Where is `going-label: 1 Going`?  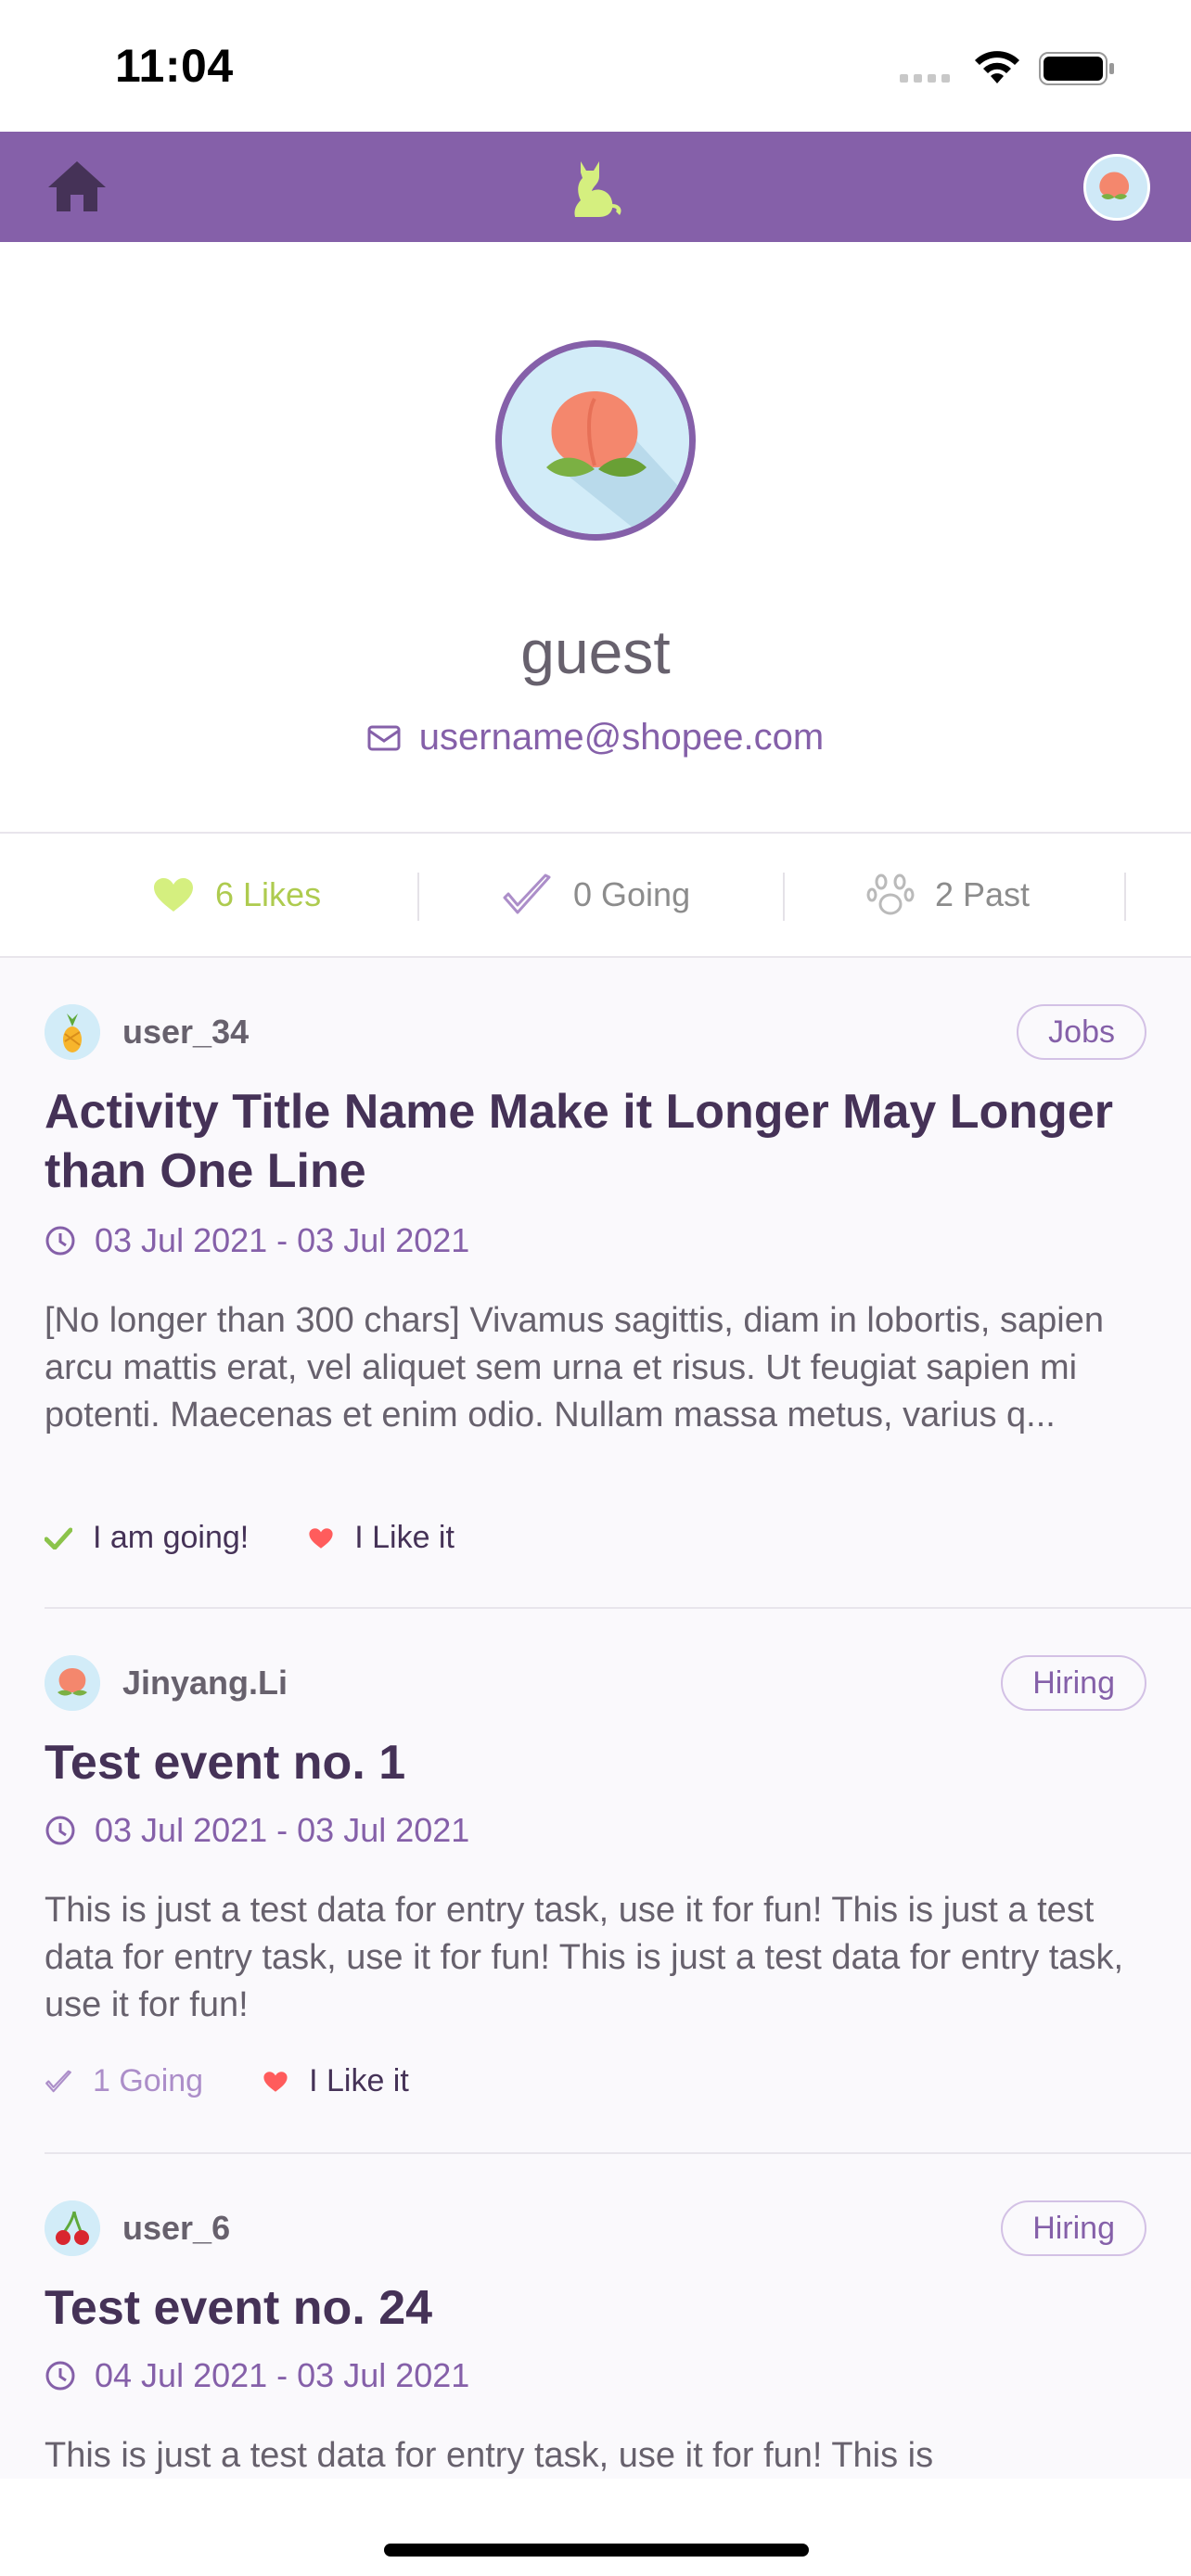
going-label: 1 Going is located at coordinates (148, 2080).